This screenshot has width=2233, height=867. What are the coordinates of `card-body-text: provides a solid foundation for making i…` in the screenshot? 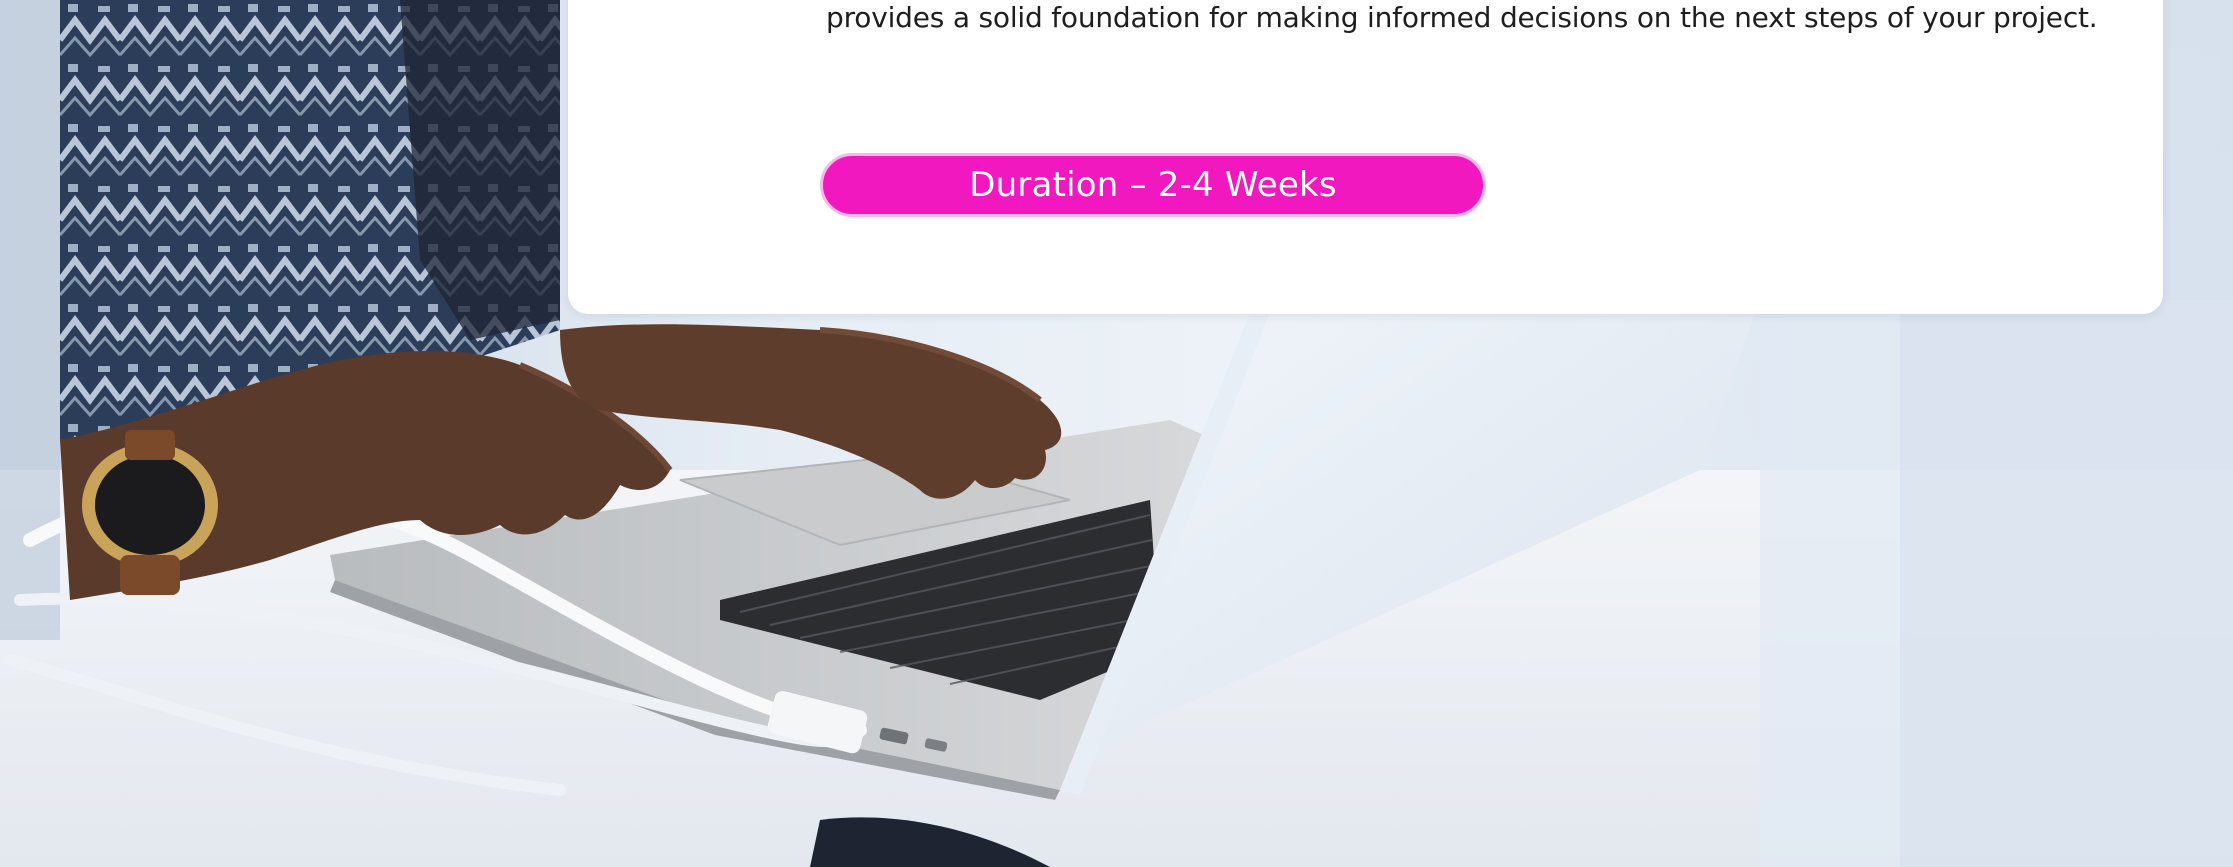 It's located at (1462, 17).